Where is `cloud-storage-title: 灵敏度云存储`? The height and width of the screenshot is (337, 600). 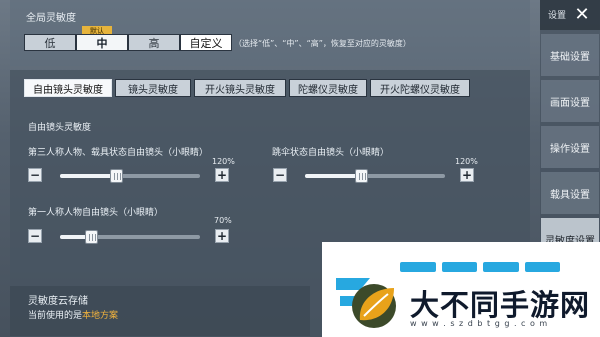 cloud-storage-title: 灵敏度云存储 is located at coordinates (58, 301).